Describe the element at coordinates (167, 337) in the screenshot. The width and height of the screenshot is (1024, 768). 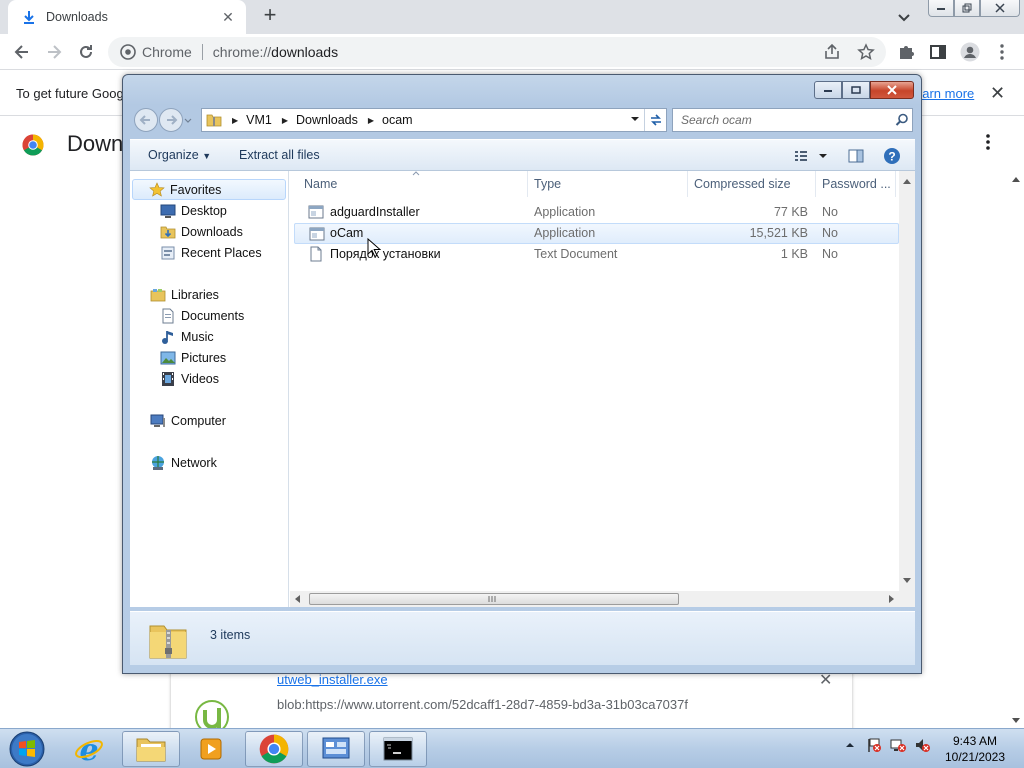
I see `music-note-icon` at that location.